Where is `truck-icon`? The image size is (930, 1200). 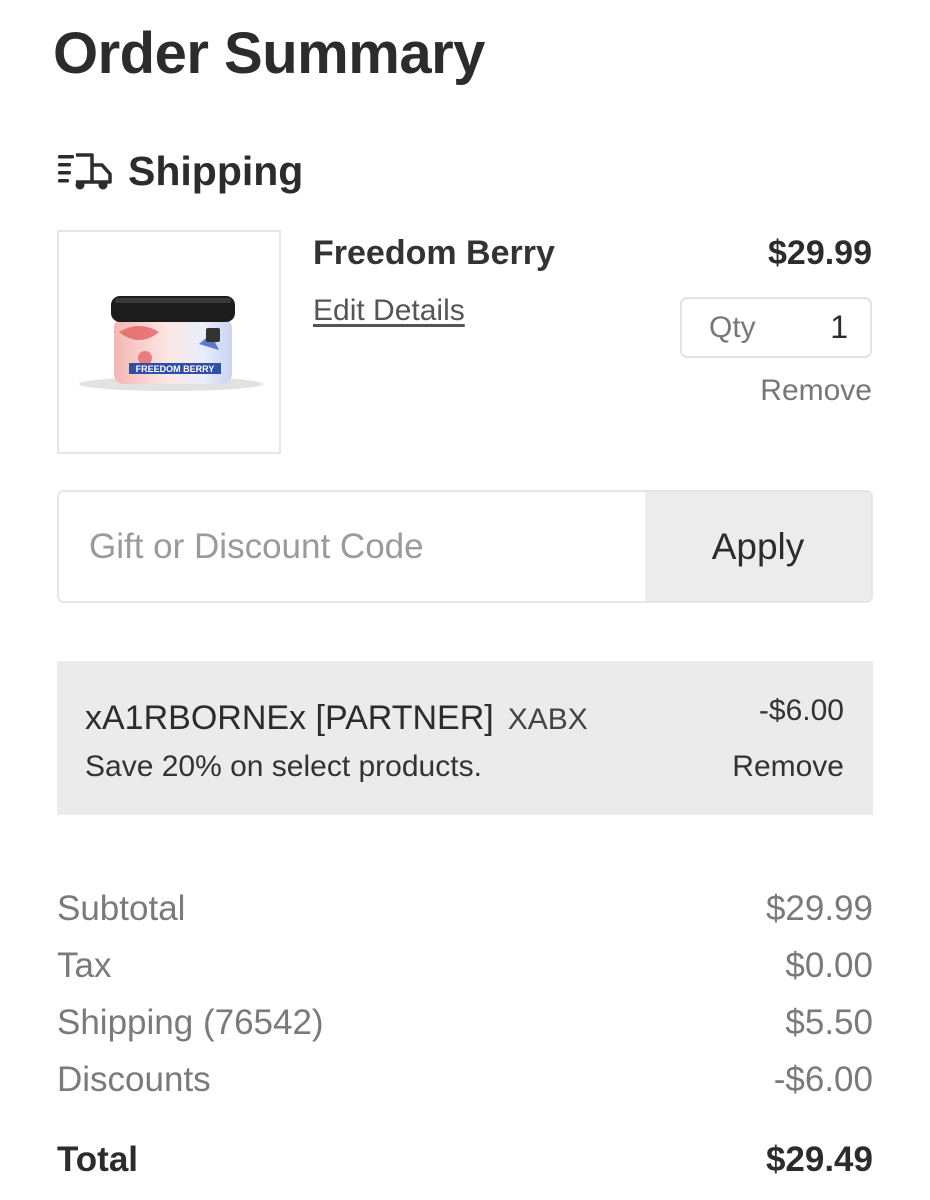 truck-icon is located at coordinates (85, 171).